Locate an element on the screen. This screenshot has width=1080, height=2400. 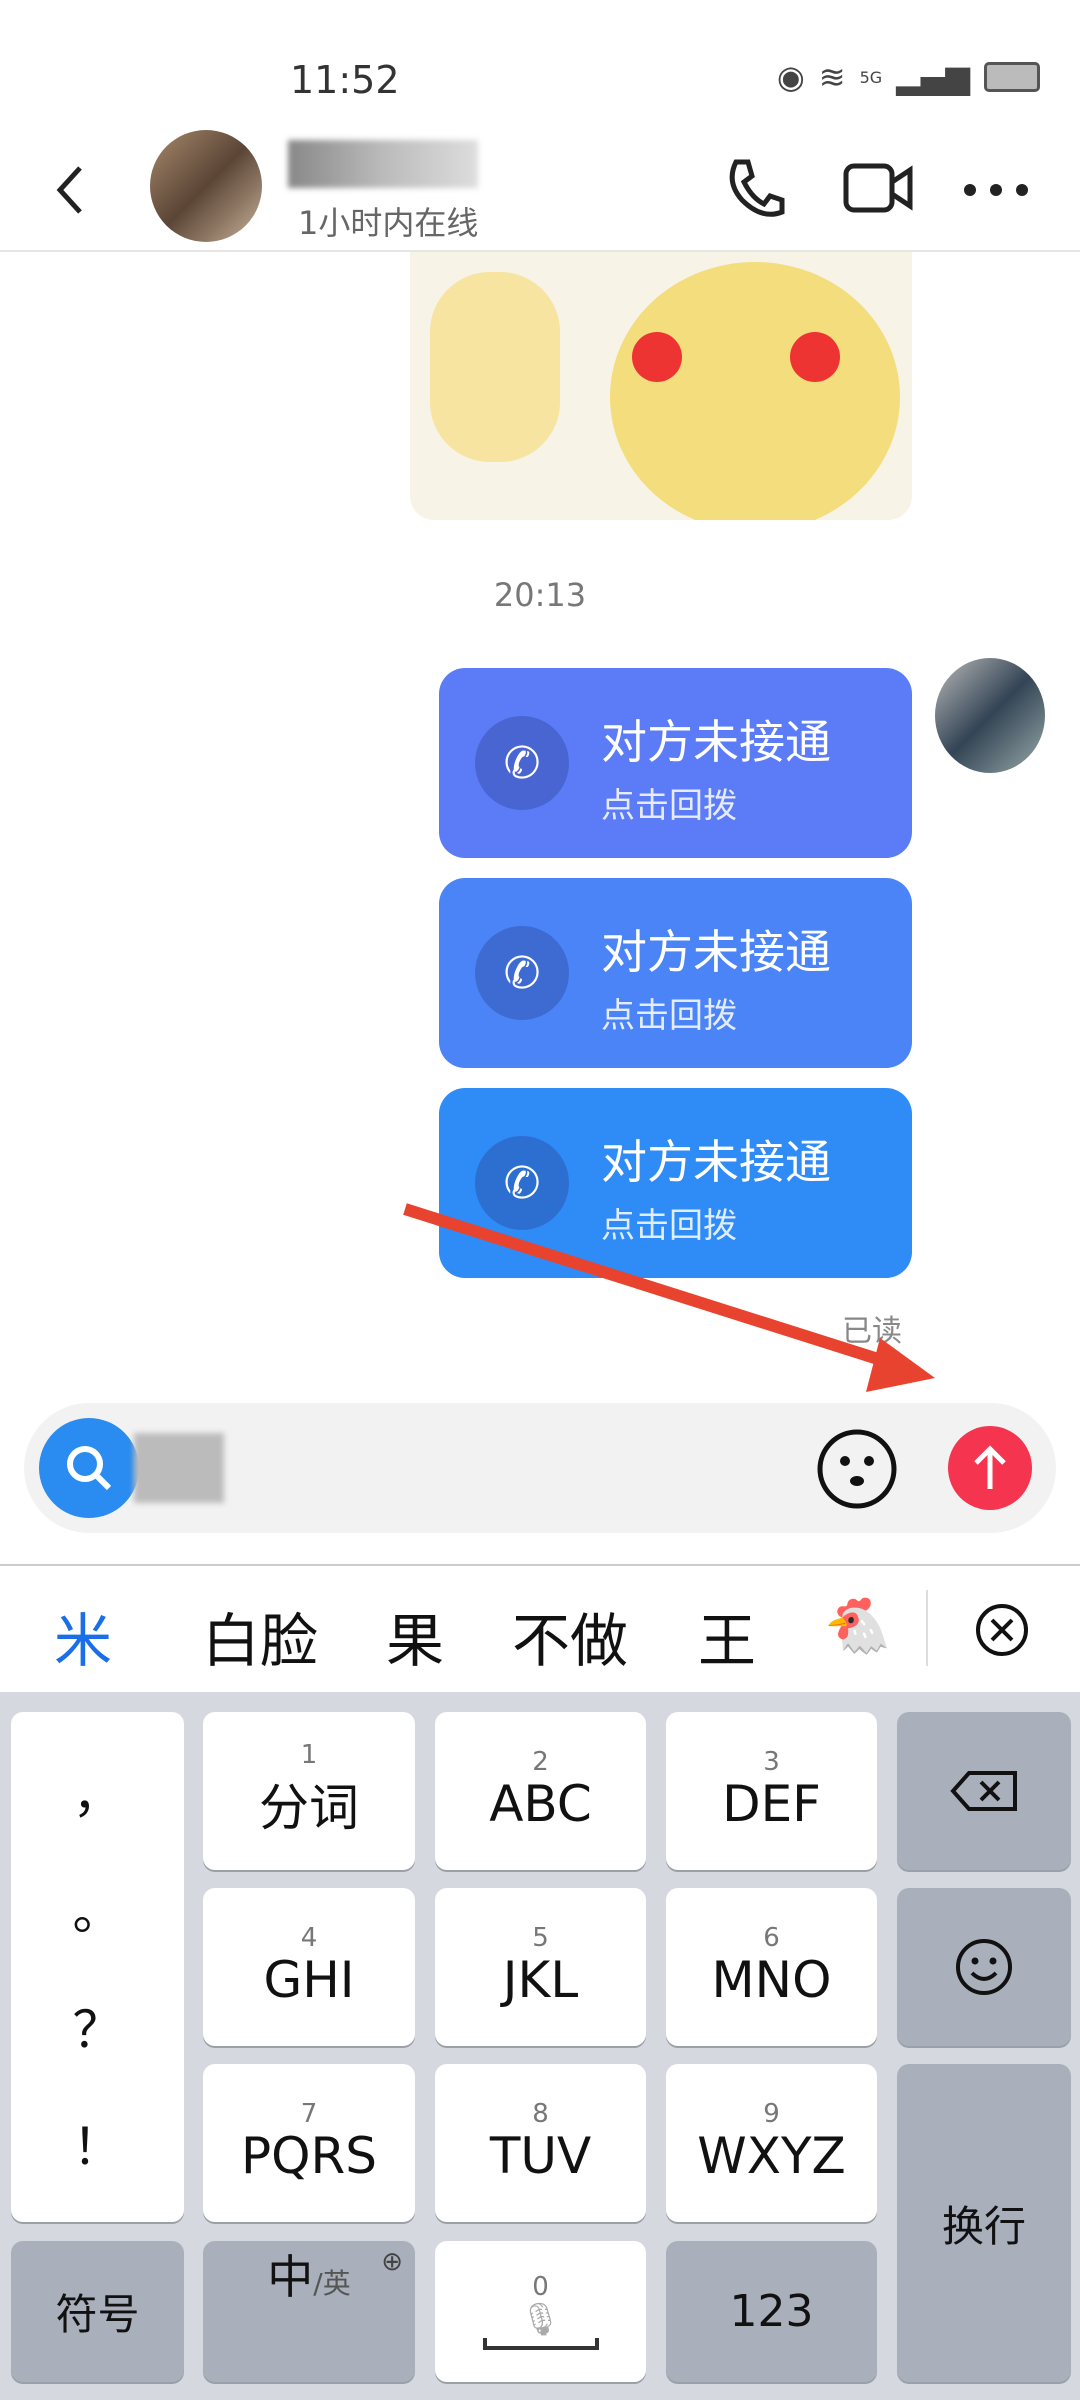
input-text-blurred is located at coordinates (179, 1468).